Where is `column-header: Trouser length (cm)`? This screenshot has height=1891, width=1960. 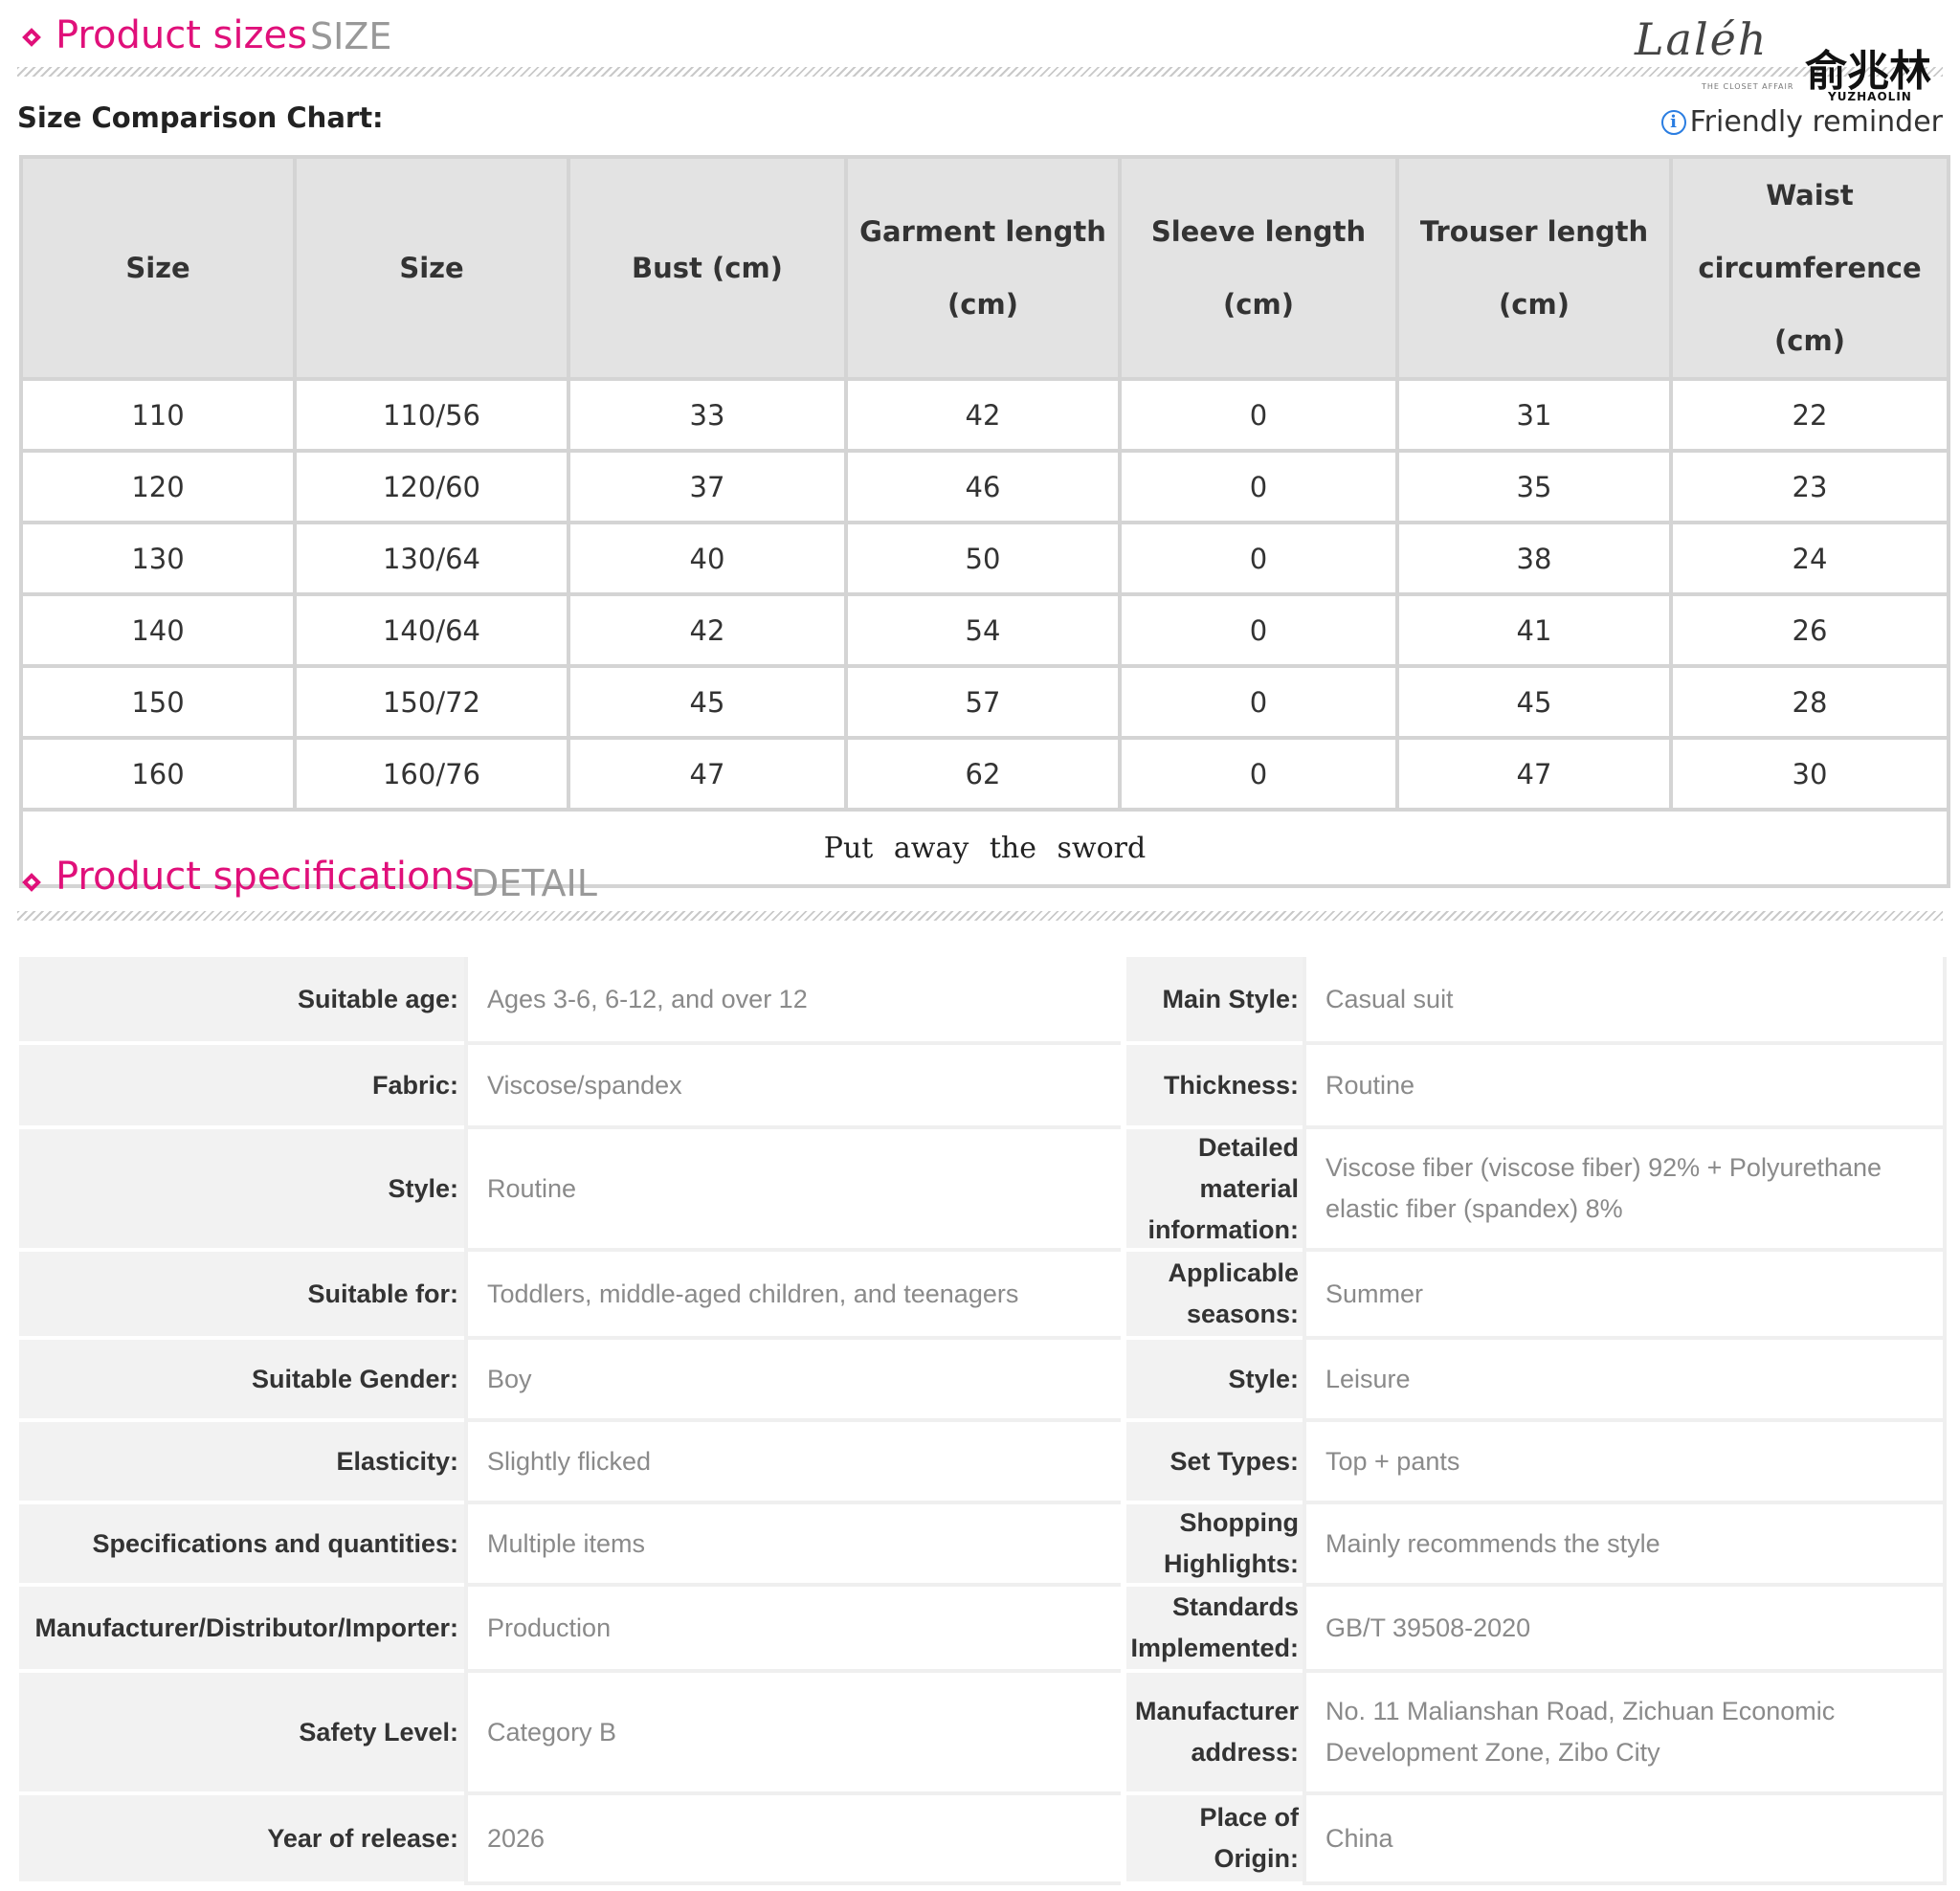 column-header: Trouser length (cm) is located at coordinates (1534, 268).